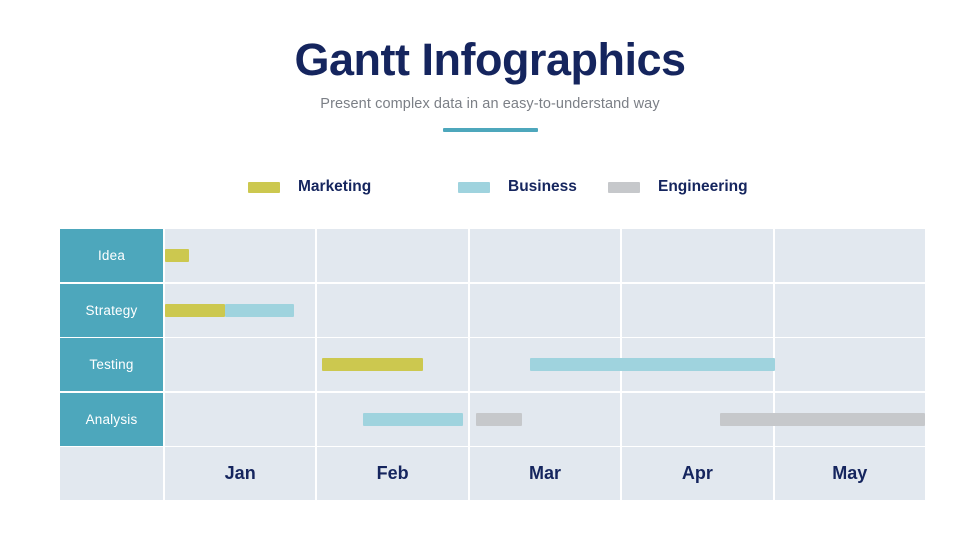  What do you see at coordinates (260, 310) in the screenshot?
I see `gantt-bar-strategy-business` at bounding box center [260, 310].